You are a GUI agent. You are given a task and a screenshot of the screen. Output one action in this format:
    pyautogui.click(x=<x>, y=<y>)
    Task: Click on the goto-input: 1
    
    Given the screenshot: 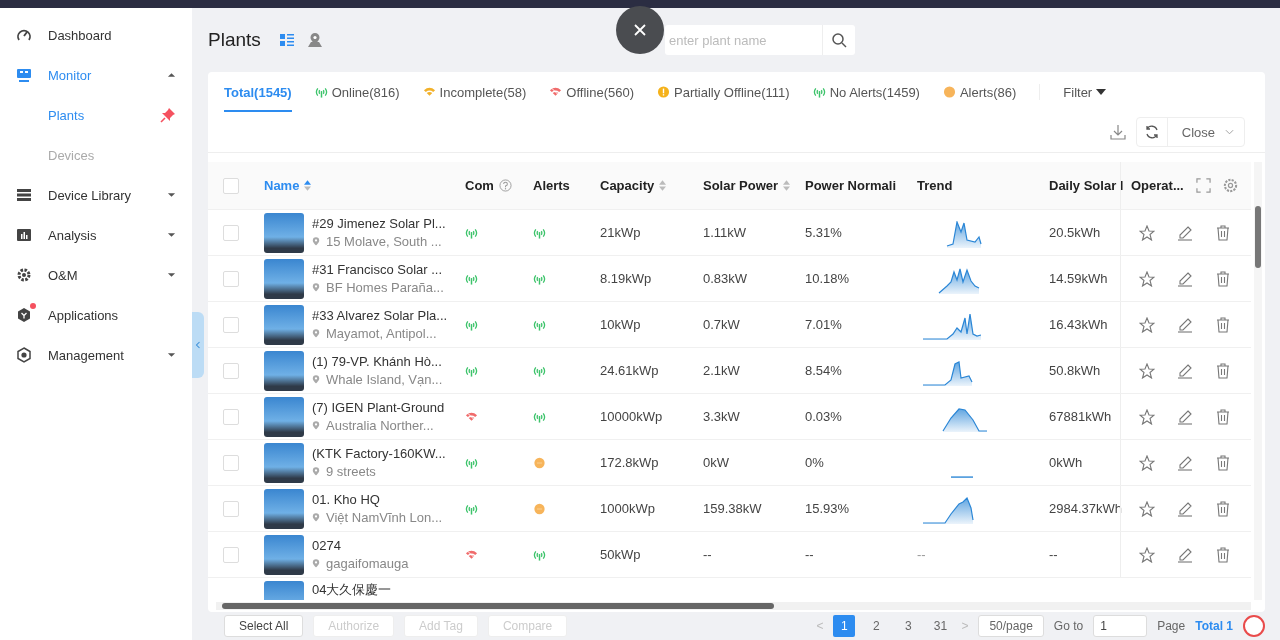 What is the action you would take?
    pyautogui.click(x=1120, y=626)
    